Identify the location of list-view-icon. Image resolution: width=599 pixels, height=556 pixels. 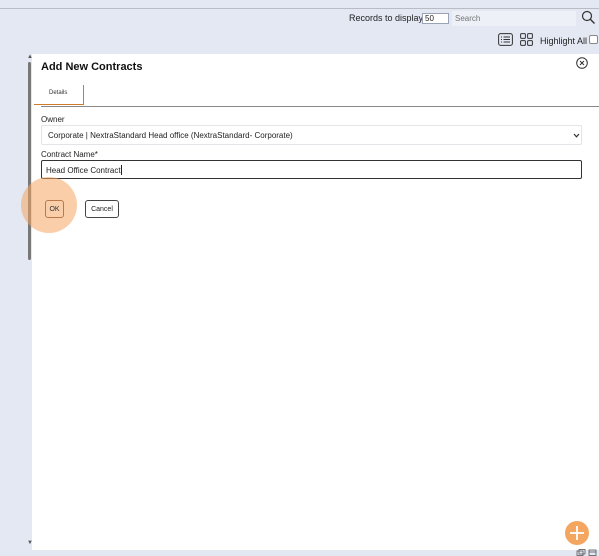
(505, 39).